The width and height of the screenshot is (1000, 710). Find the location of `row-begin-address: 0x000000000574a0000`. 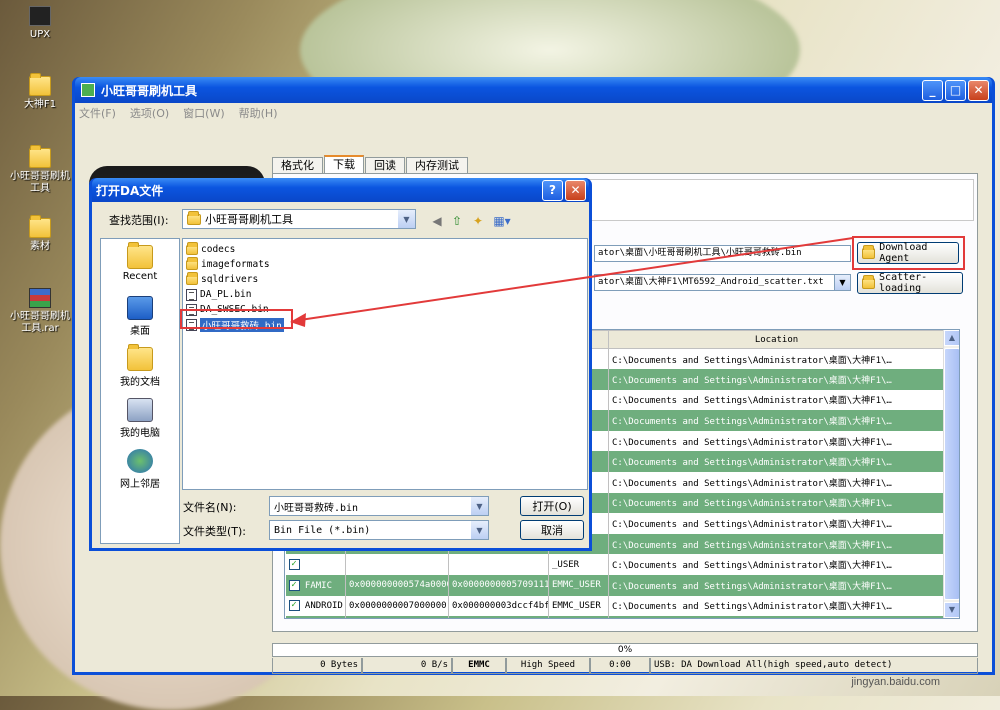

row-begin-address: 0x000000000574a0000 is located at coordinates (397, 585).